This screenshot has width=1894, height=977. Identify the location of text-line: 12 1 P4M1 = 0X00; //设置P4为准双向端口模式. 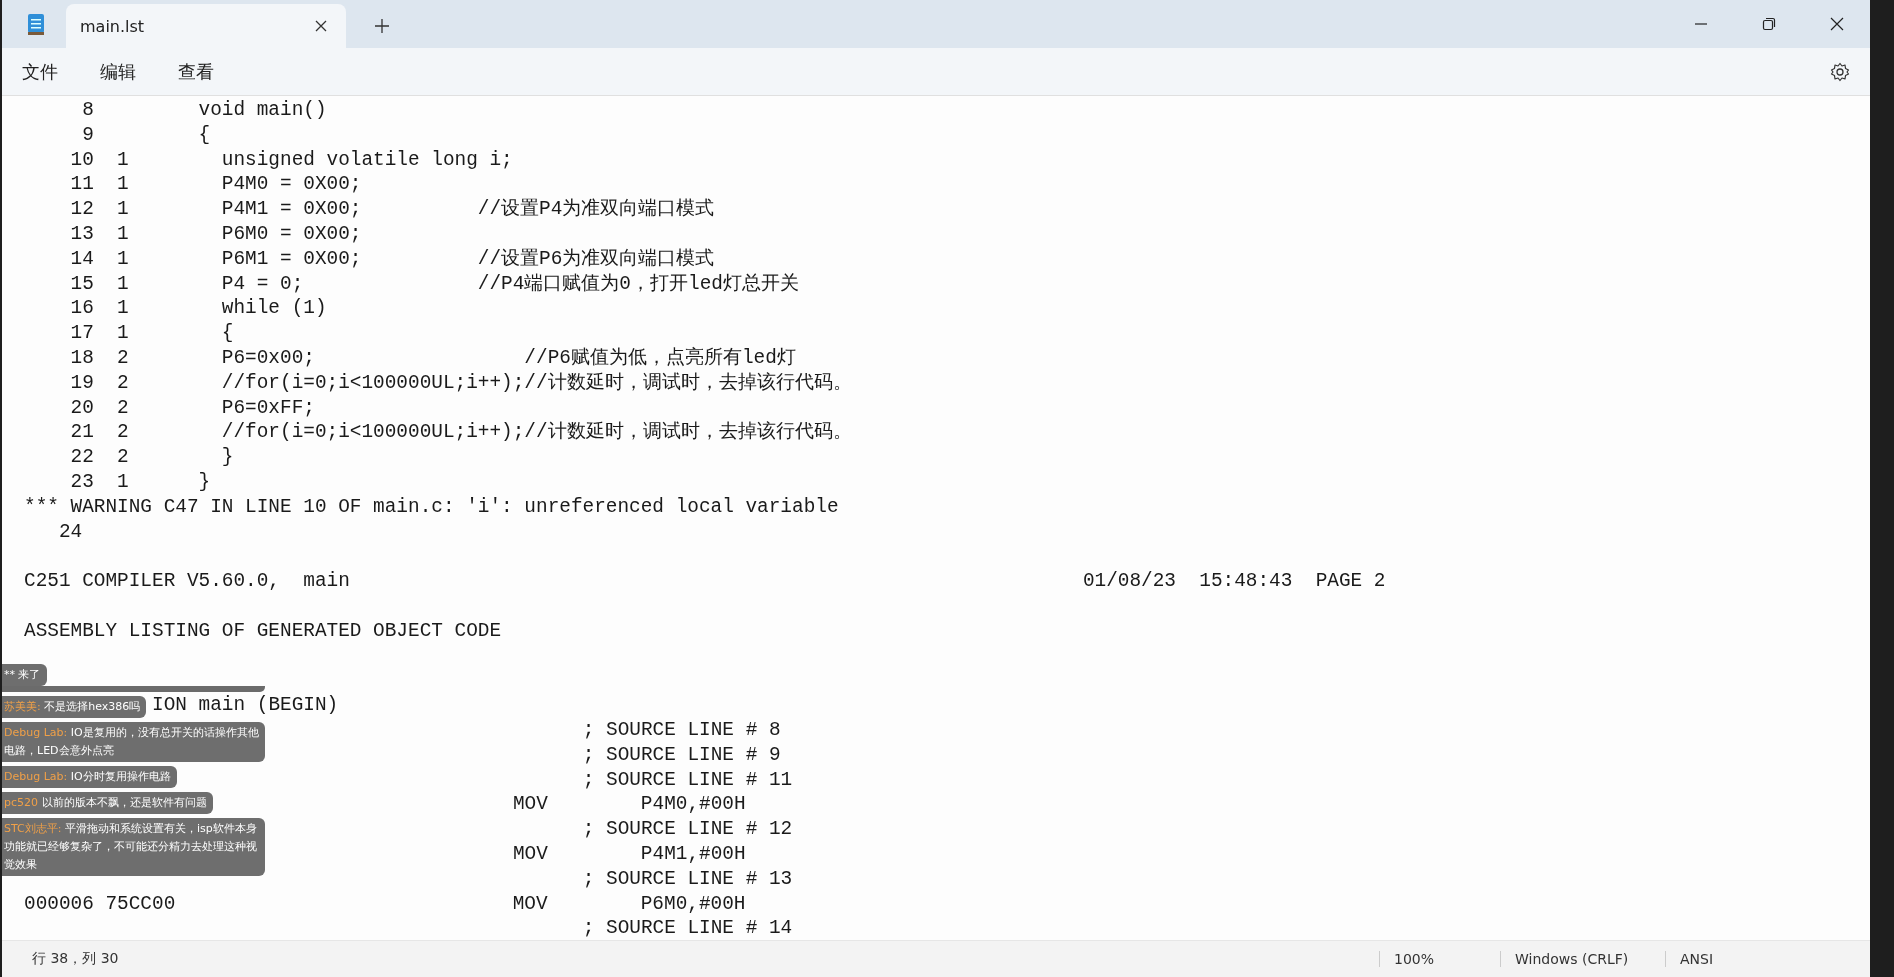
(392, 209).